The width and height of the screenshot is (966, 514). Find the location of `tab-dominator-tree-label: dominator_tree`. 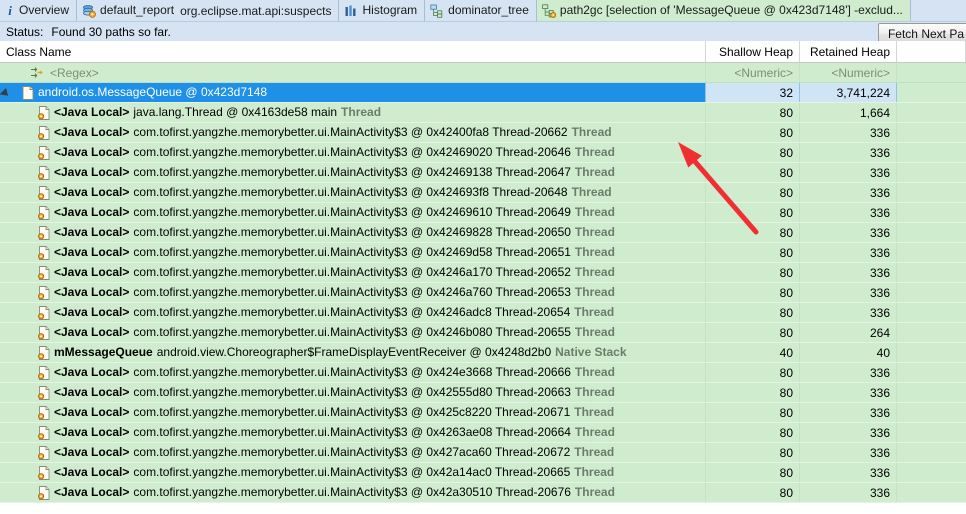

tab-dominator-tree-label: dominator_tree is located at coordinates (488, 10).